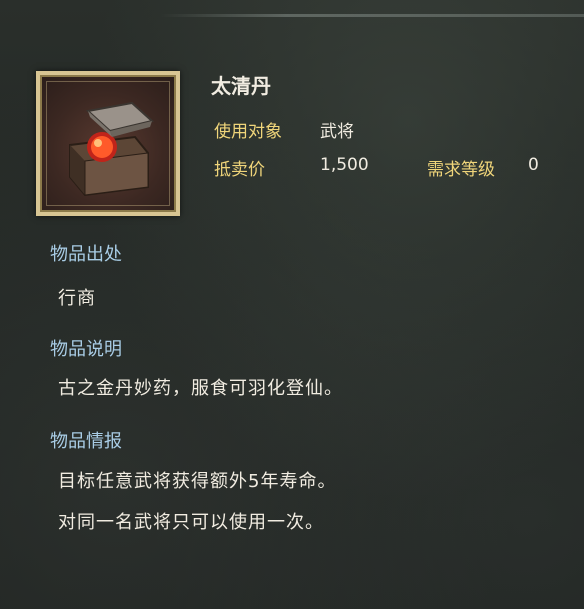 This screenshot has width=584, height=609. I want to click on top-divider, so click(372, 15).